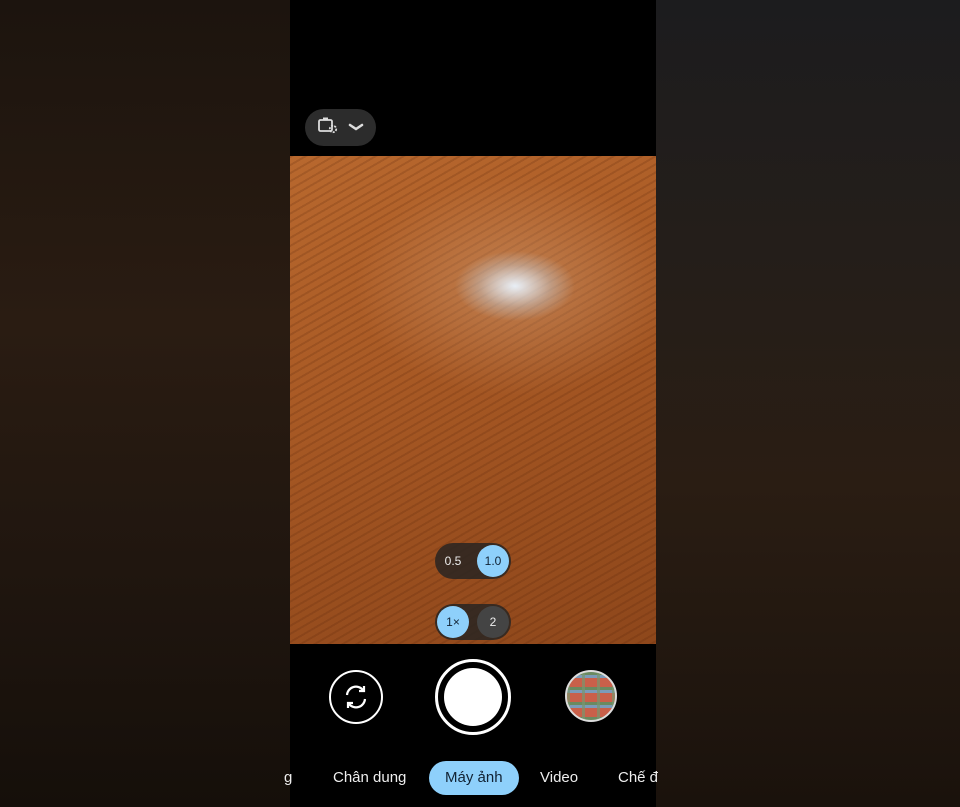 The height and width of the screenshot is (807, 960). What do you see at coordinates (591, 696) in the screenshot?
I see `gallery-thumbnail` at bounding box center [591, 696].